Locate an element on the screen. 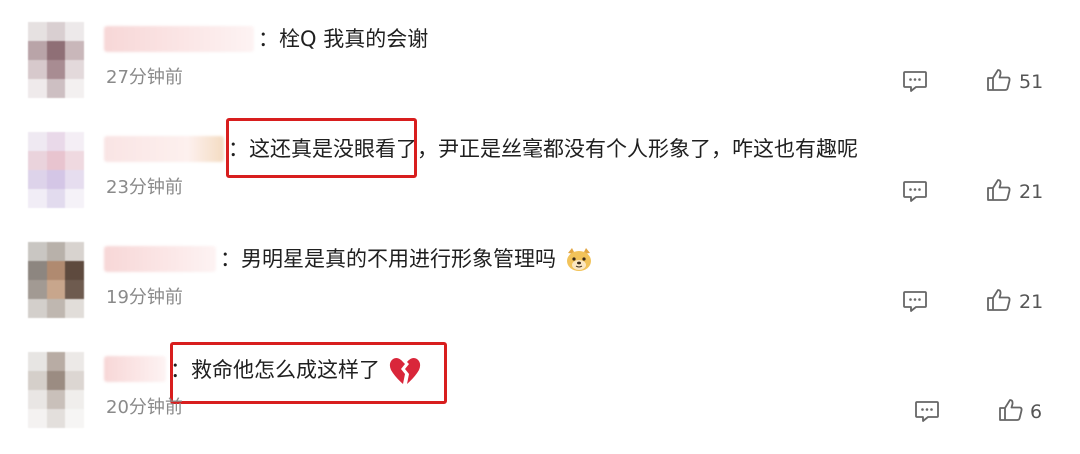  comment-time: 23分钟前 is located at coordinates (144, 187).